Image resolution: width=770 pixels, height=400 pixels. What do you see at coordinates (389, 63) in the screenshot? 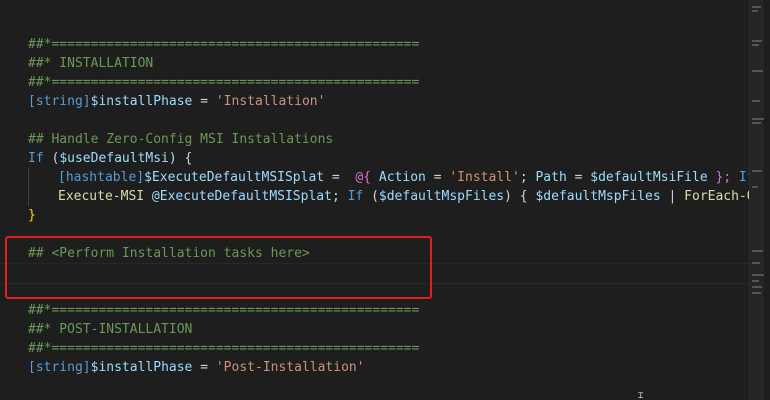
I see `code-line-2: ##* INSTALLATION` at bounding box center [389, 63].